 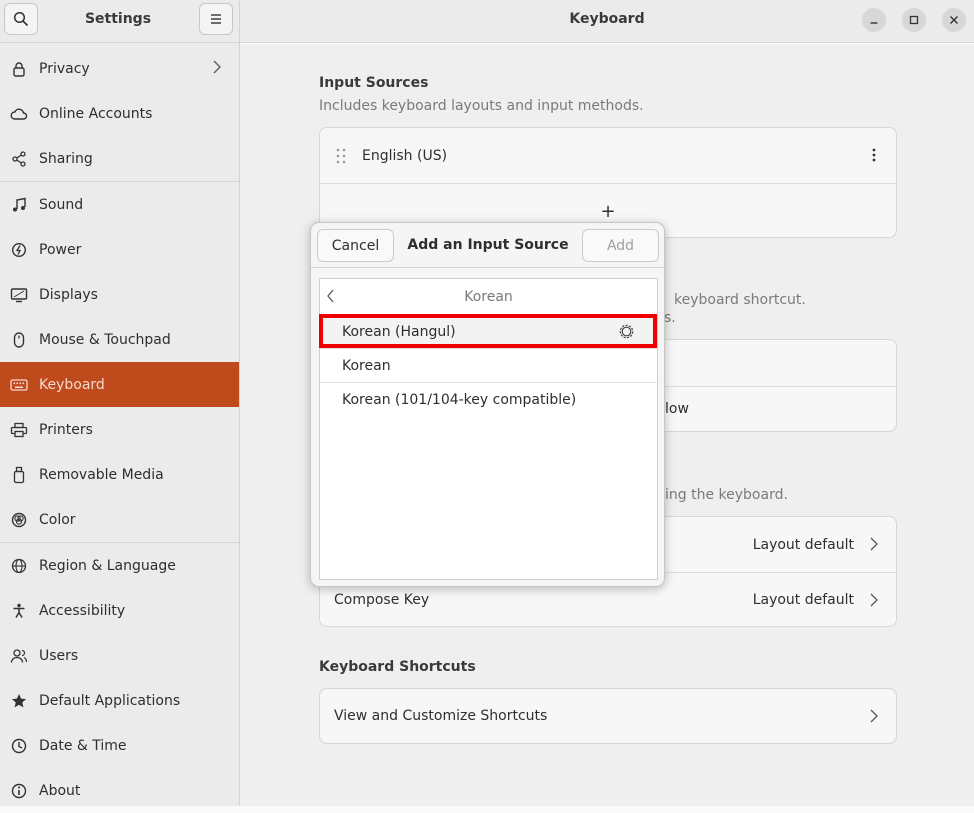 I want to click on sidebar-item-label: Keyboard, so click(x=72, y=384).